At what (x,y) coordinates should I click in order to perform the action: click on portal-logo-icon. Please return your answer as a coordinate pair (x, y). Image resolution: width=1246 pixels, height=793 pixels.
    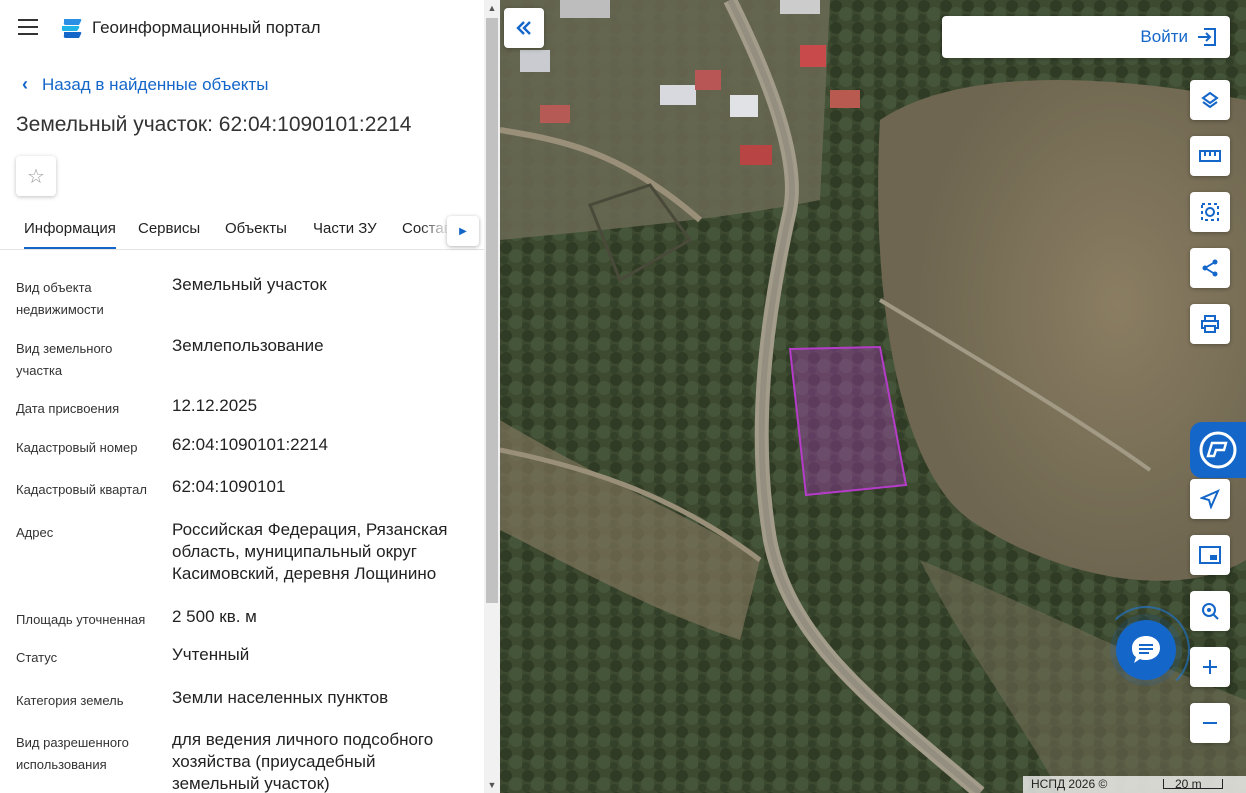
    Looking at the image, I should click on (72, 28).